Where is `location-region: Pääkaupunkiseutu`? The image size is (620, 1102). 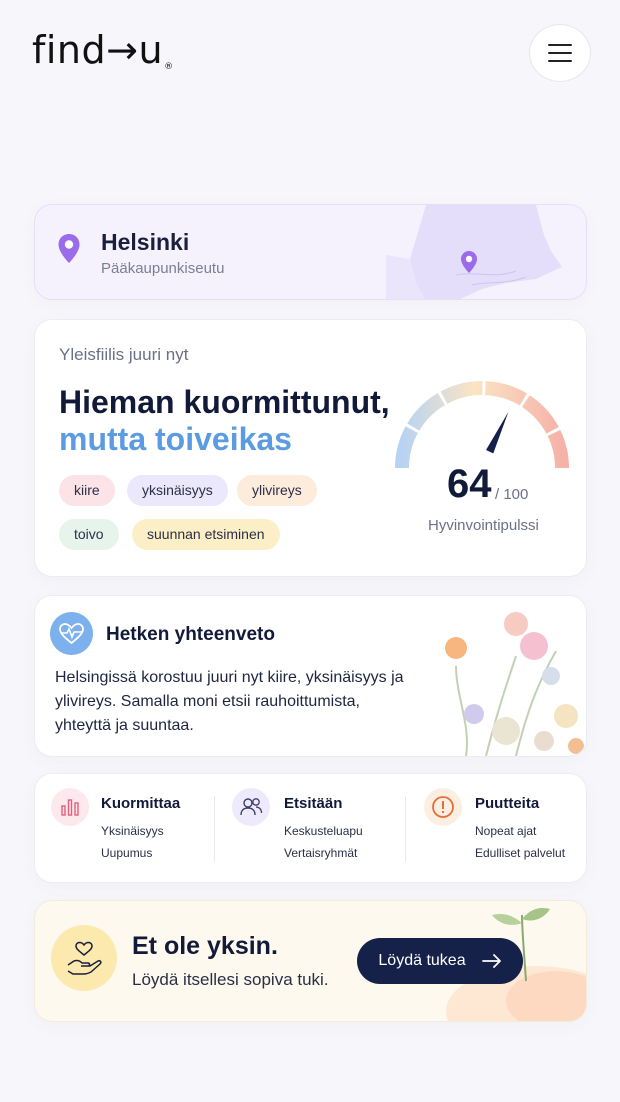 location-region: Pääkaupunkiseutu is located at coordinates (163, 268).